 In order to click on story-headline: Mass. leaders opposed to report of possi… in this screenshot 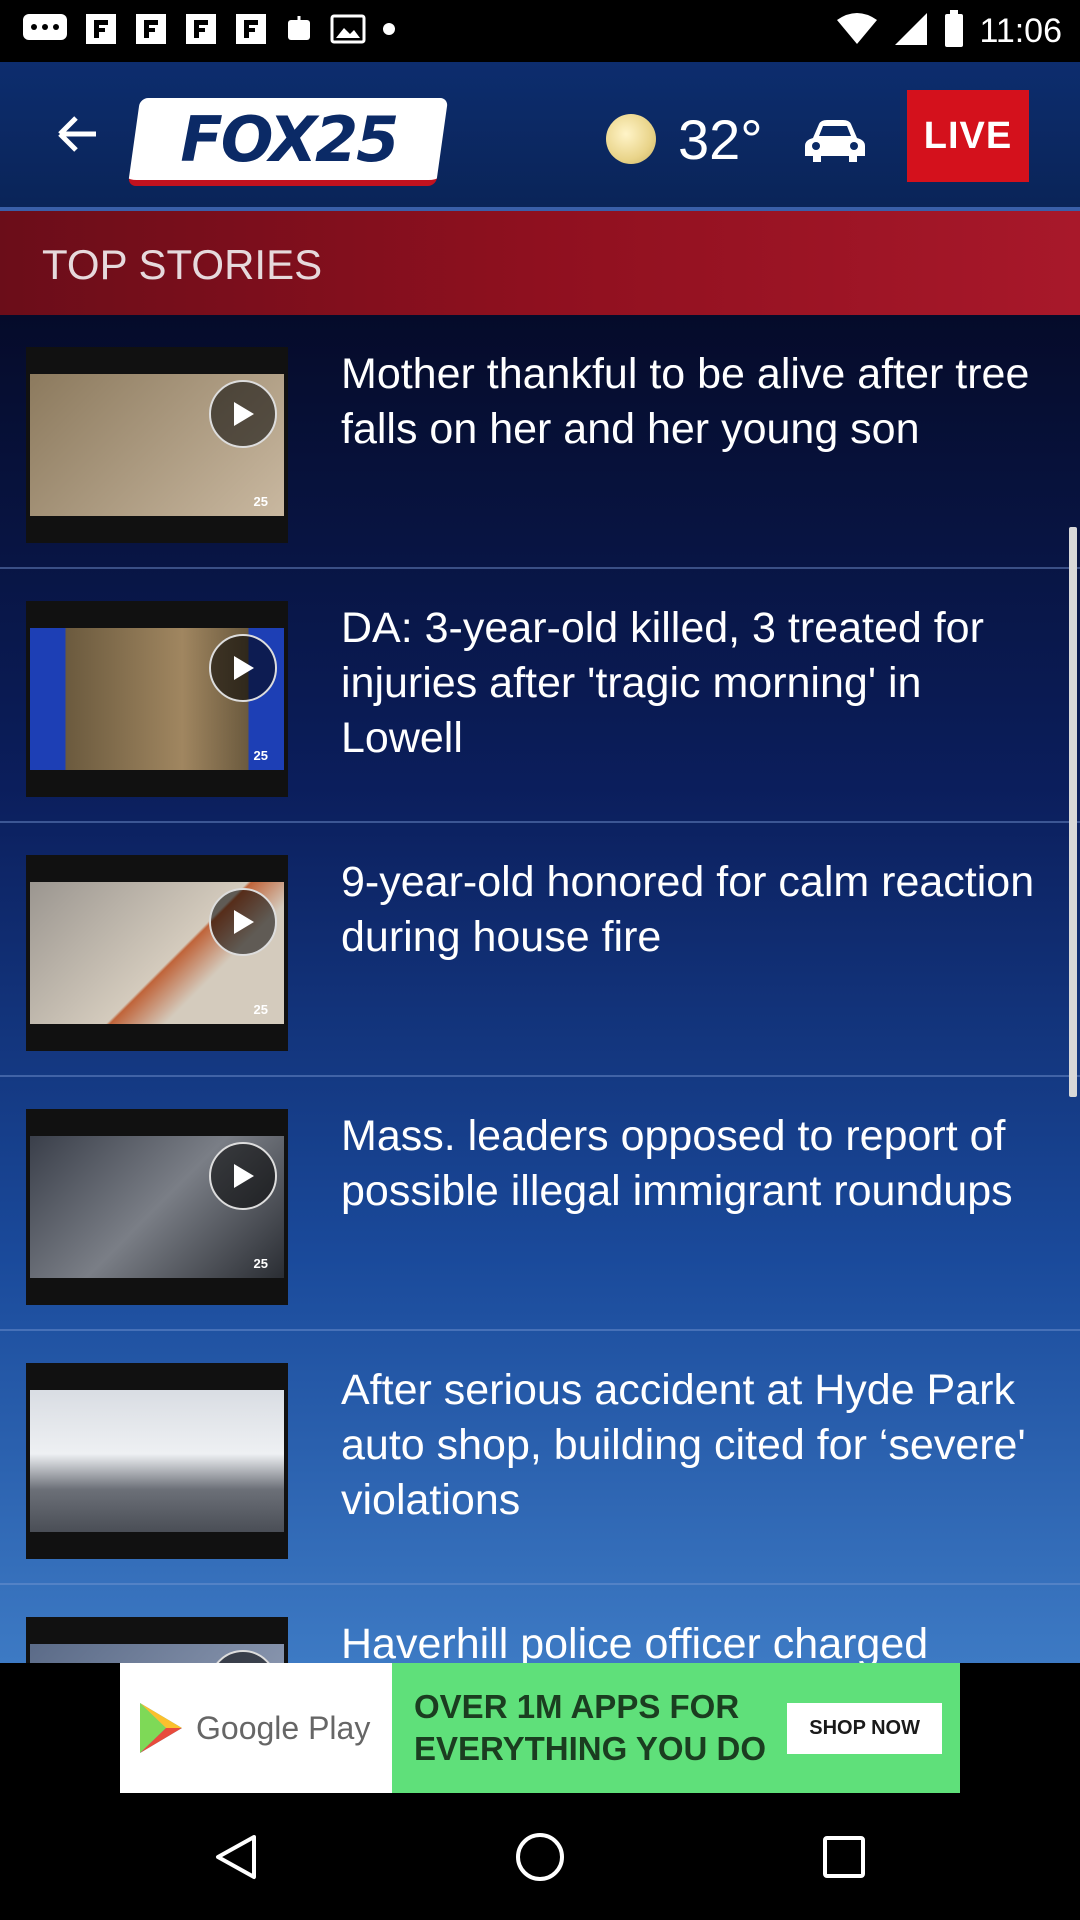, I will do `click(691, 1164)`.